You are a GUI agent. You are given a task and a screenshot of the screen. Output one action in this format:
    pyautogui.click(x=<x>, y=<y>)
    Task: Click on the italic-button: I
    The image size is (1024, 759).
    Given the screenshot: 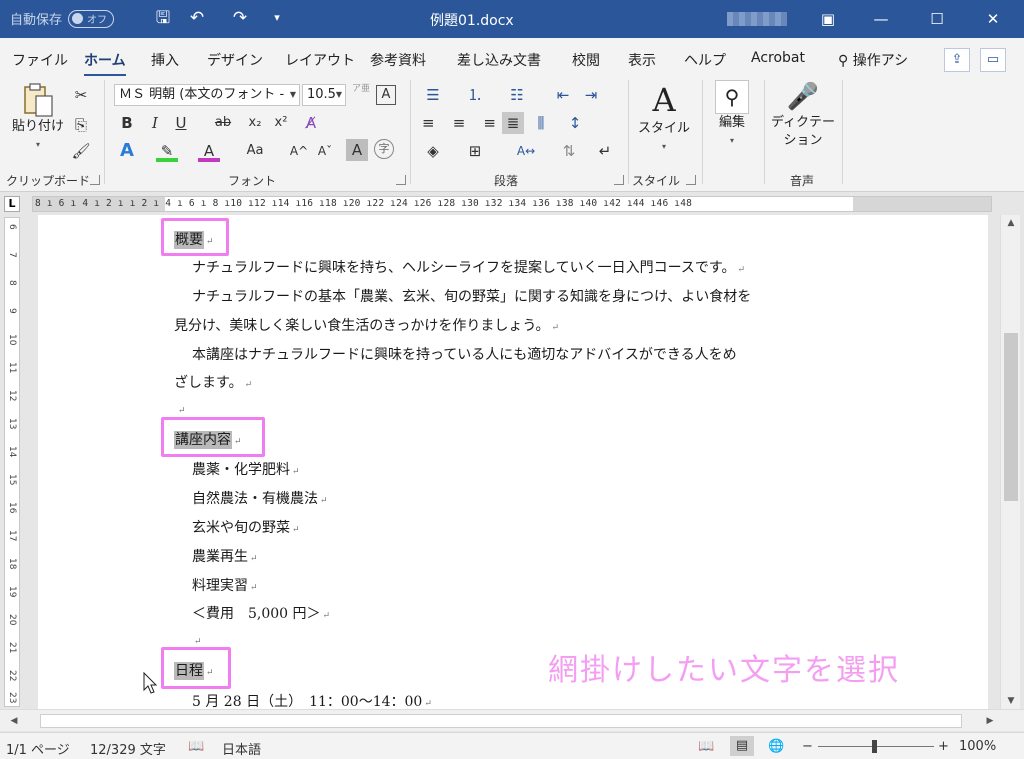 What is the action you would take?
    pyautogui.click(x=155, y=123)
    